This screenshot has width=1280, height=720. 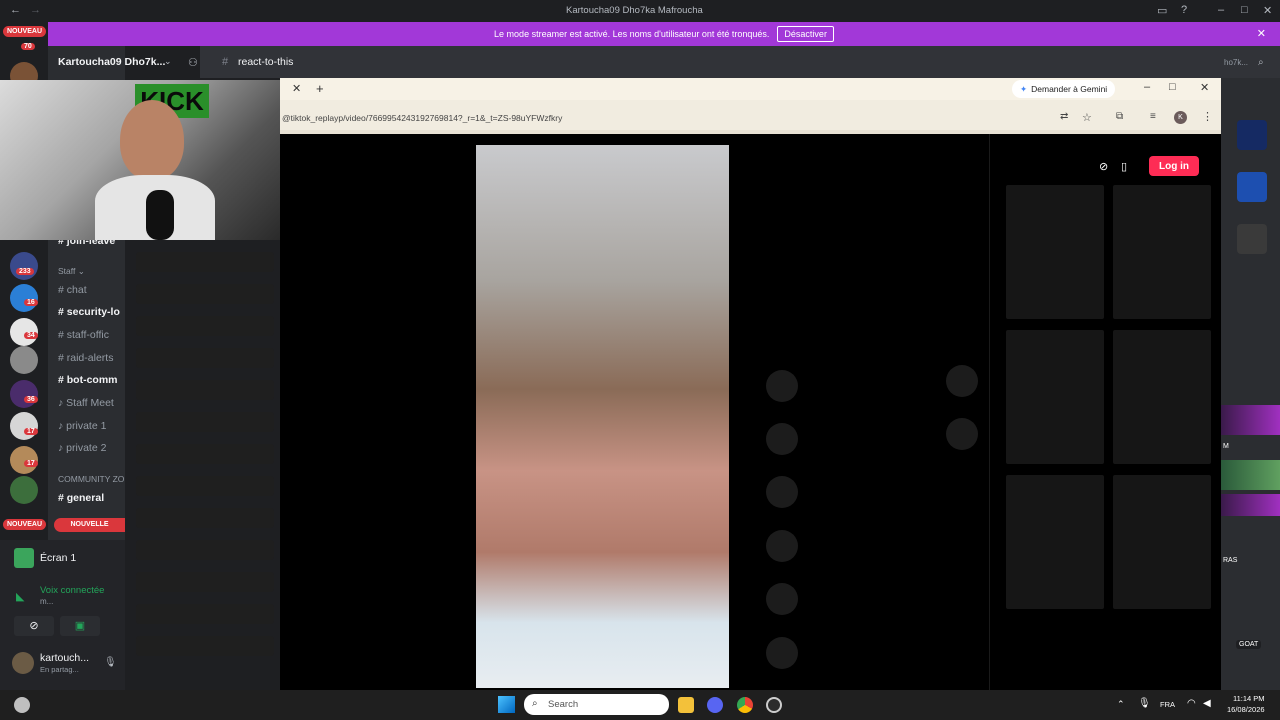 What do you see at coordinates (1180, 117) in the screenshot?
I see `profile-avatar: K` at bounding box center [1180, 117].